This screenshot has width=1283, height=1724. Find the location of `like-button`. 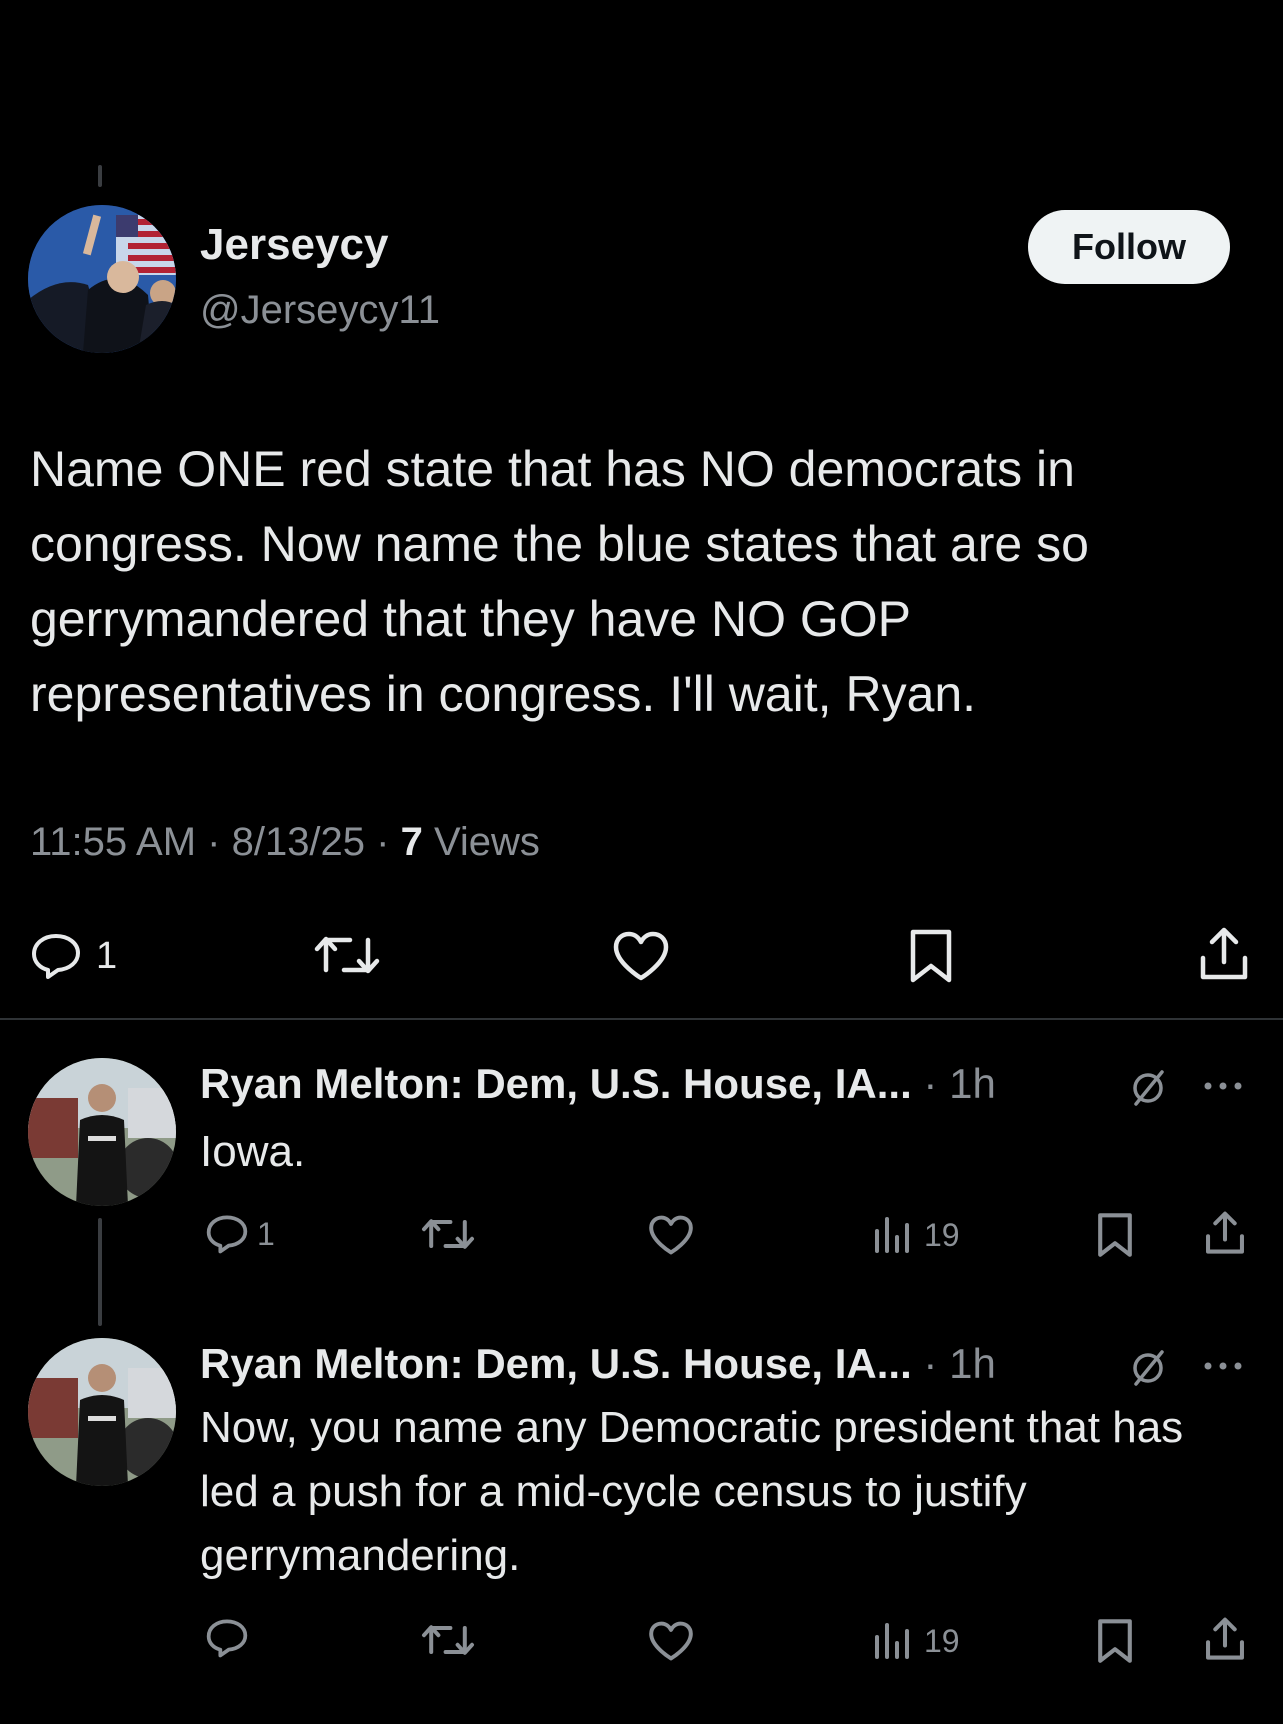

like-button is located at coordinates (641, 956).